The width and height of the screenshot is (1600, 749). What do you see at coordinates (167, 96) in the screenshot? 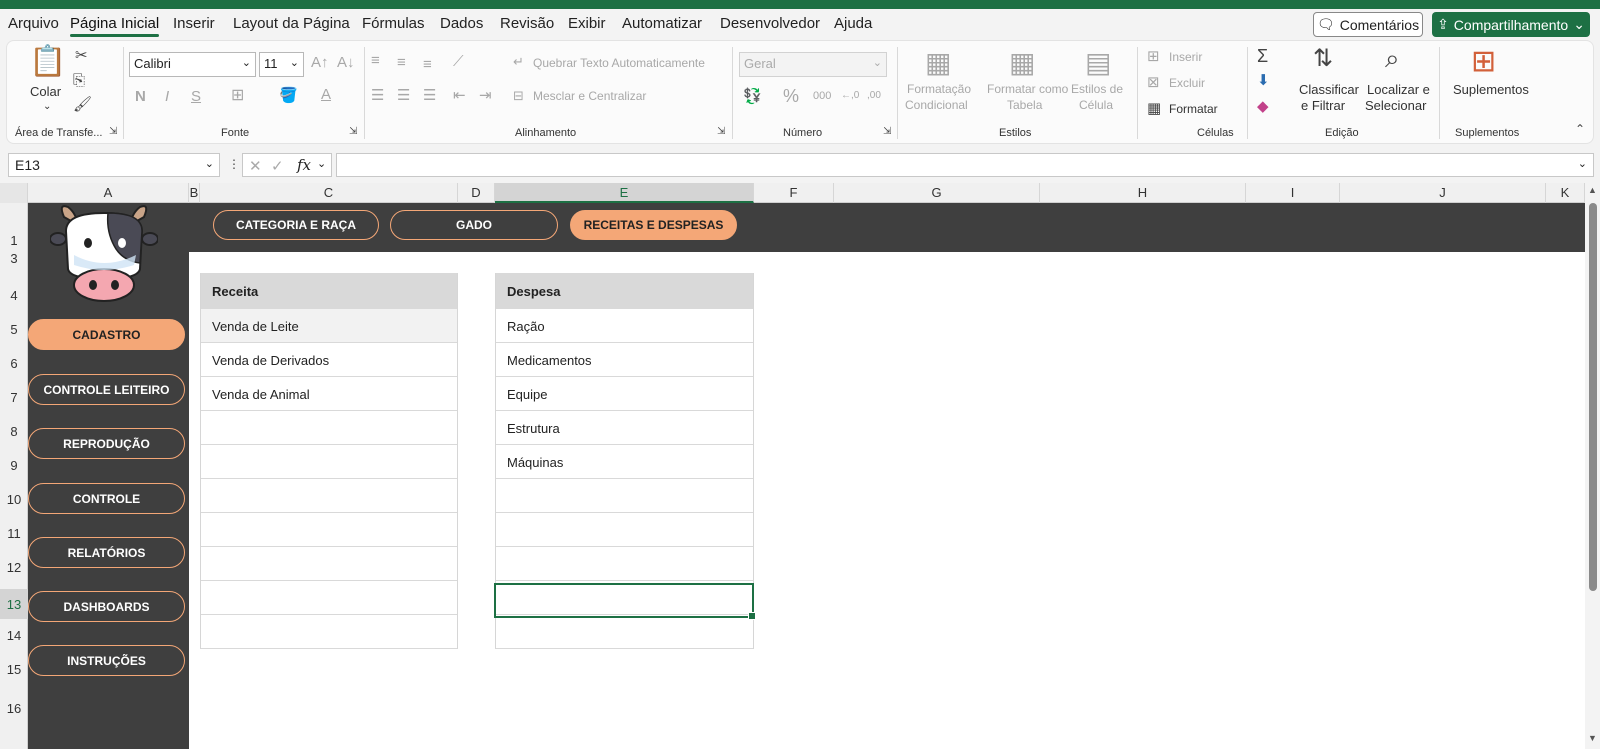
I see `italic-button: I` at bounding box center [167, 96].